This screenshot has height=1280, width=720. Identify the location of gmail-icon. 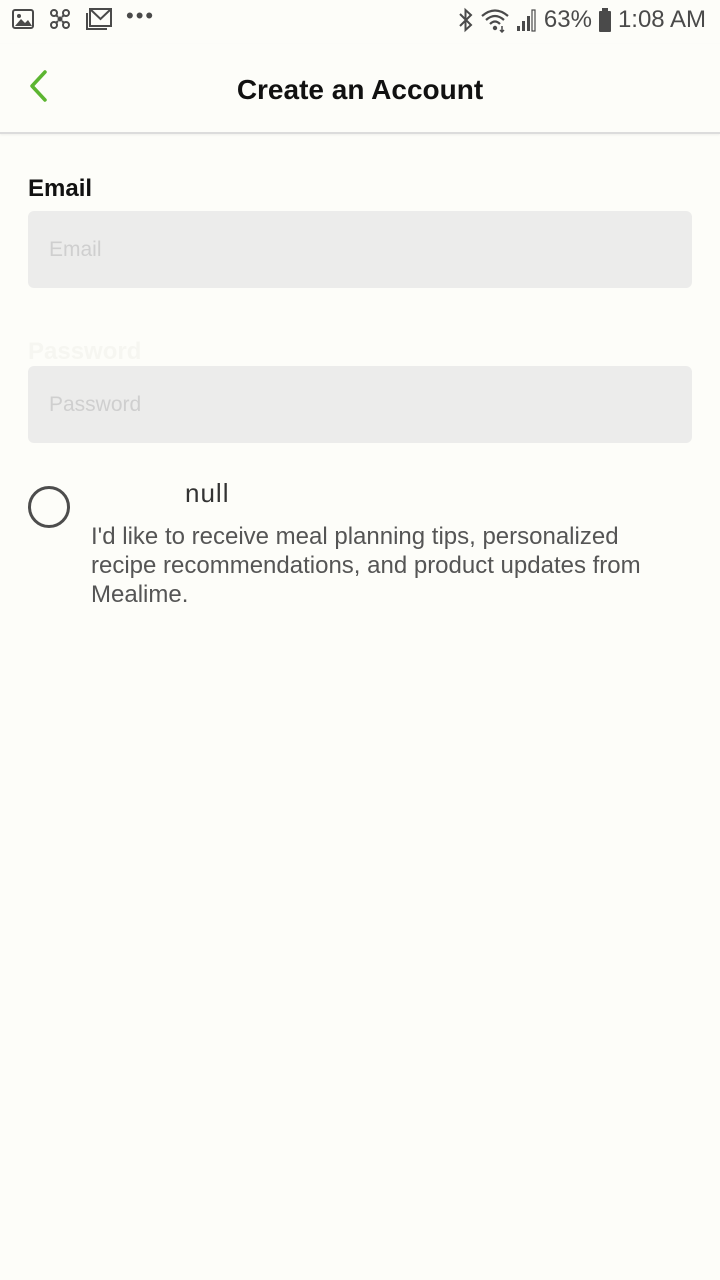
(99, 19).